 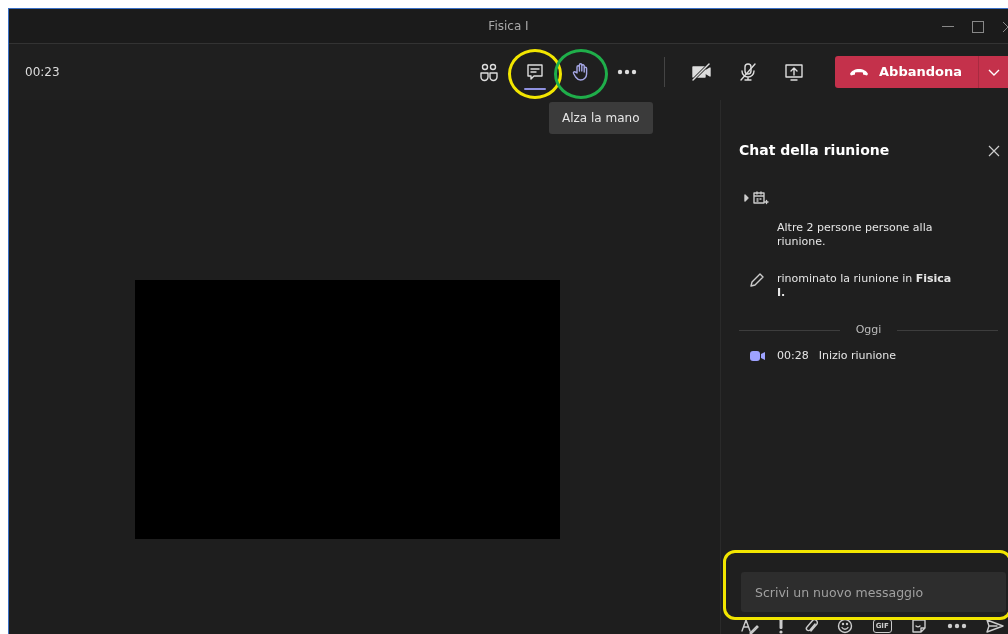 I want to click on system-message: Altre 2 persone persone alla riunione., so click(x=855, y=235).